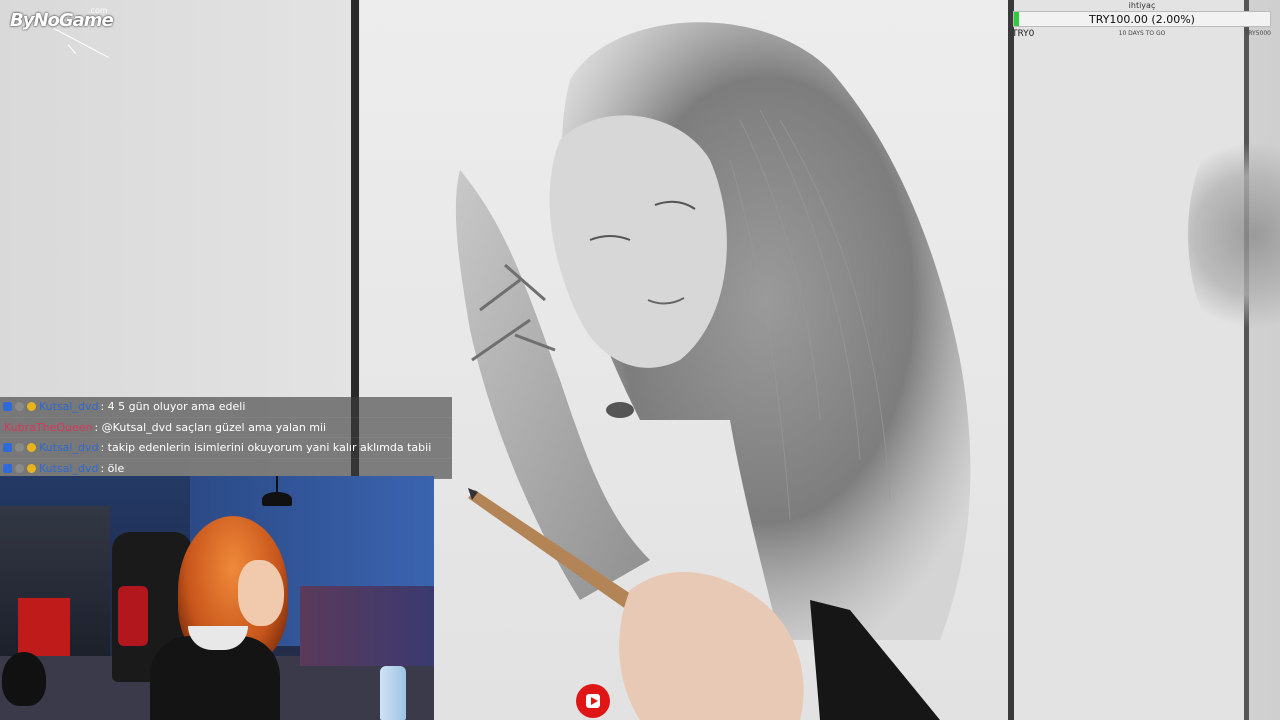  Describe the element at coordinates (112, 468) in the screenshot. I see `chat-text: : öle` at that location.